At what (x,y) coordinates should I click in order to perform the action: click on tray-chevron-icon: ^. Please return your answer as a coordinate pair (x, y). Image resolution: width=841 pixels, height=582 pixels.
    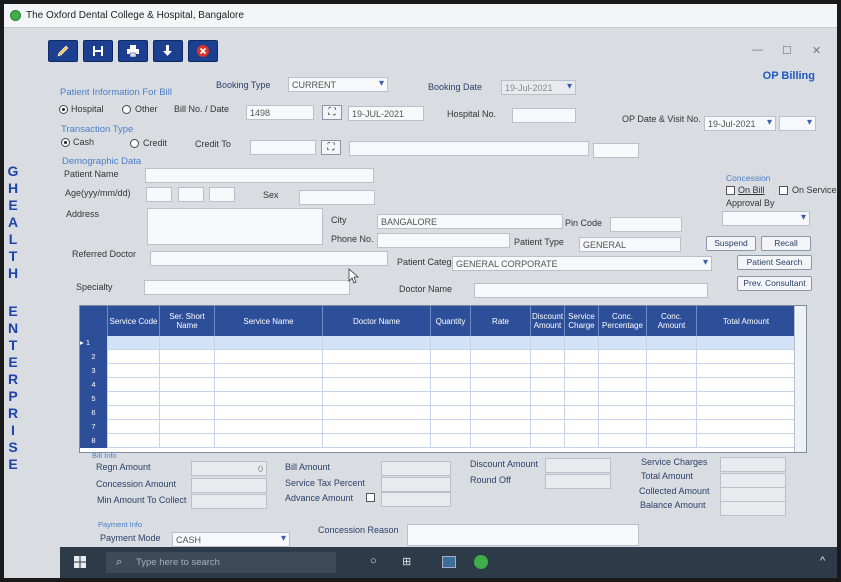
    Looking at the image, I should click on (822, 561).